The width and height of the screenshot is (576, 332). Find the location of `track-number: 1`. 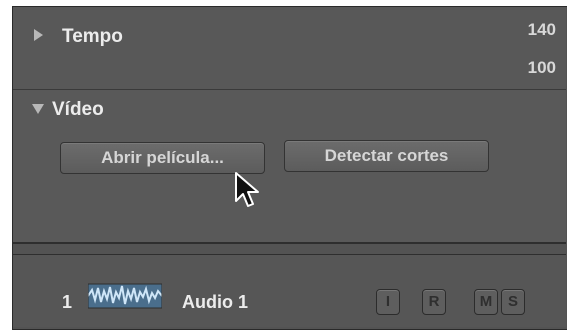

track-number: 1 is located at coordinates (67, 302).